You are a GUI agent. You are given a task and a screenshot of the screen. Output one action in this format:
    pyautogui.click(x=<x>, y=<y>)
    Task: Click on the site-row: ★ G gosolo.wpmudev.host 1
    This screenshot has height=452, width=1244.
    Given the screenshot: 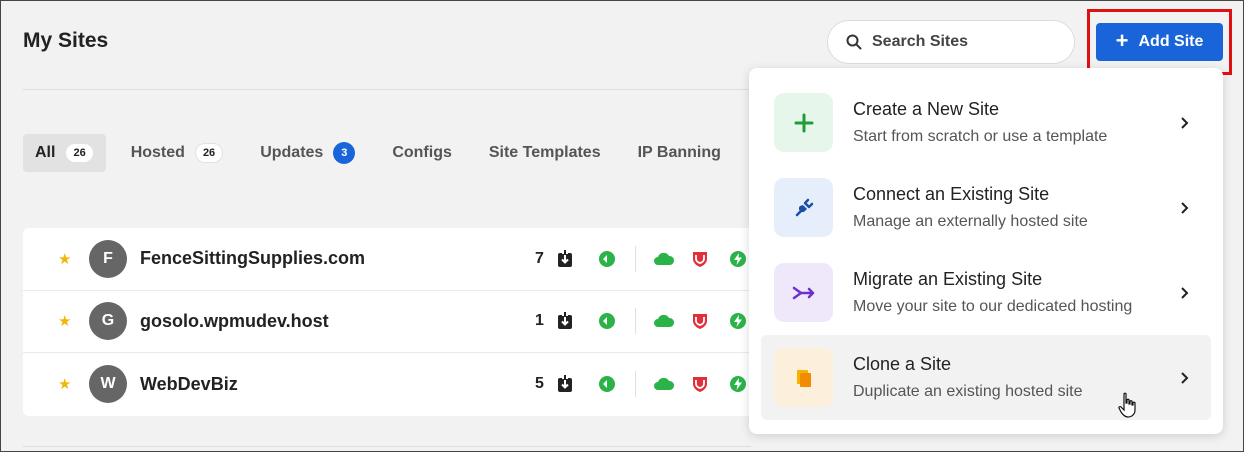 What is the action you would take?
    pyautogui.click(x=387, y=322)
    